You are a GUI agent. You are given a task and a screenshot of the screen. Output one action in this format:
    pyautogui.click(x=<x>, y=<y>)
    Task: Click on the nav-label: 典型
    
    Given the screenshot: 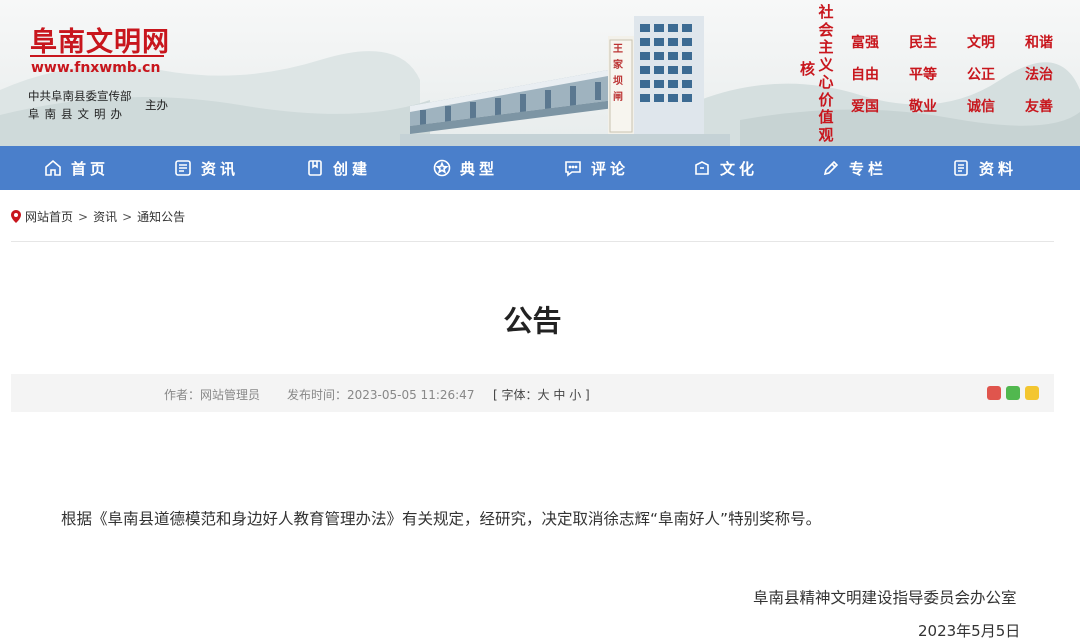 What is the action you would take?
    pyautogui.click(x=479, y=168)
    